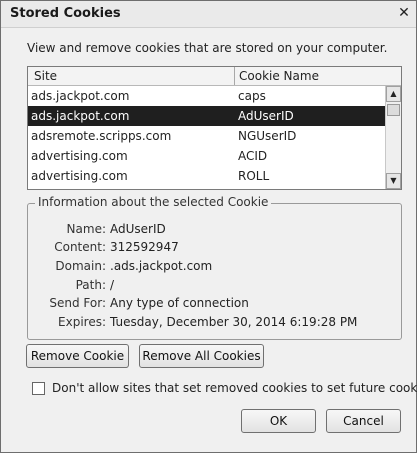 The image size is (417, 453). I want to click on table-row: advertising.com ACID, so click(207, 156).